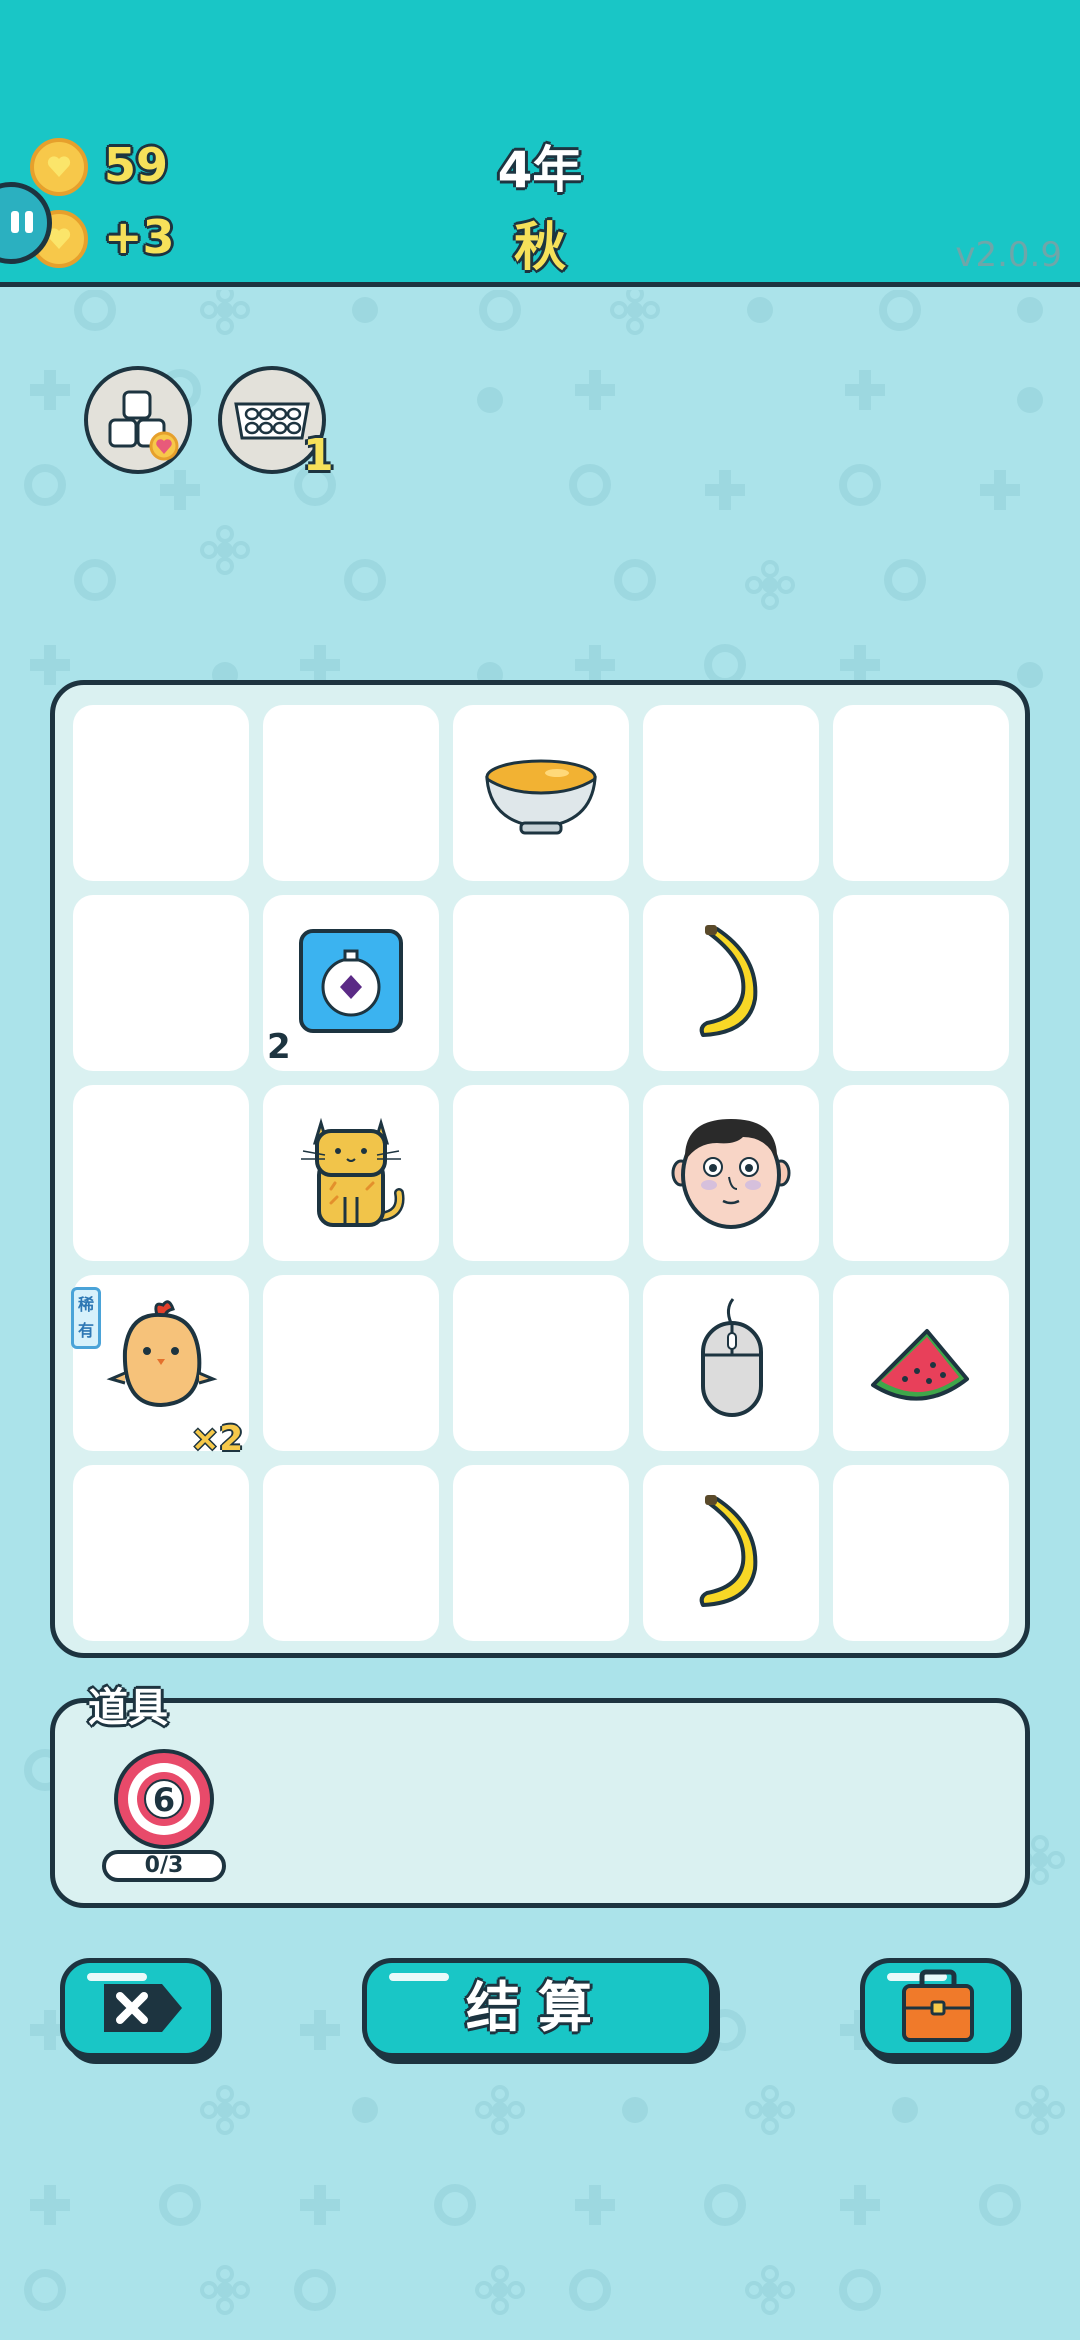 The width and height of the screenshot is (1080, 2340). Describe the element at coordinates (143, 425) in the screenshot. I see `sugar-cubes-icon` at that location.